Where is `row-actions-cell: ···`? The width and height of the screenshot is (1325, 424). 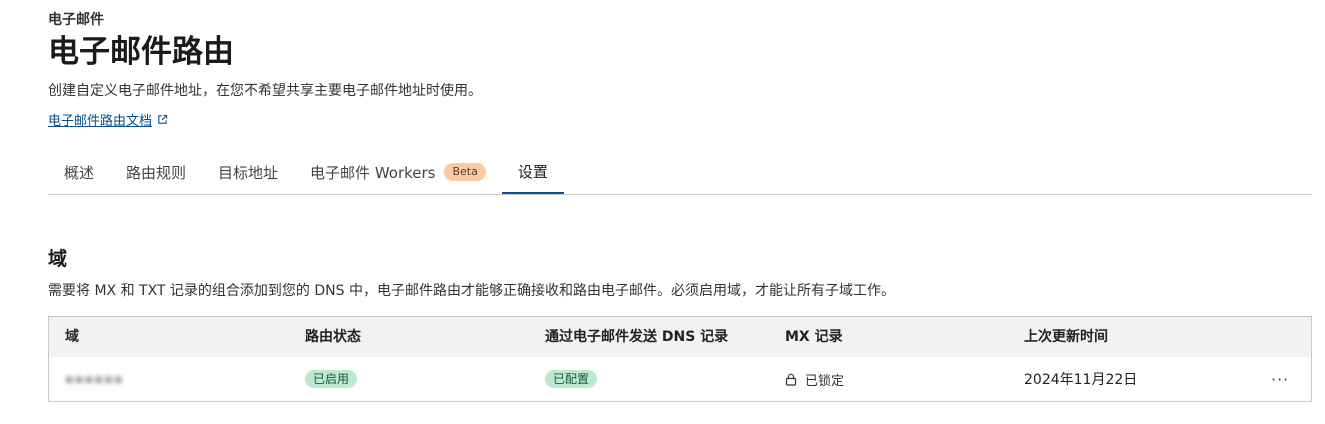
row-actions-cell: ··· is located at coordinates (1280, 379).